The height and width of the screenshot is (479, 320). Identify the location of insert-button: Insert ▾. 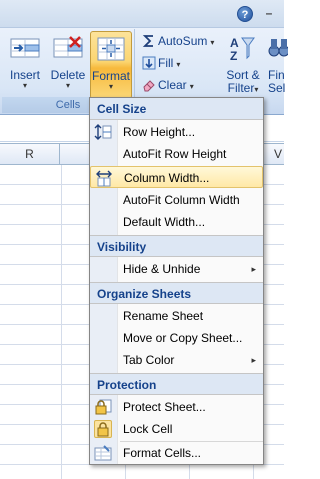
(25, 63).